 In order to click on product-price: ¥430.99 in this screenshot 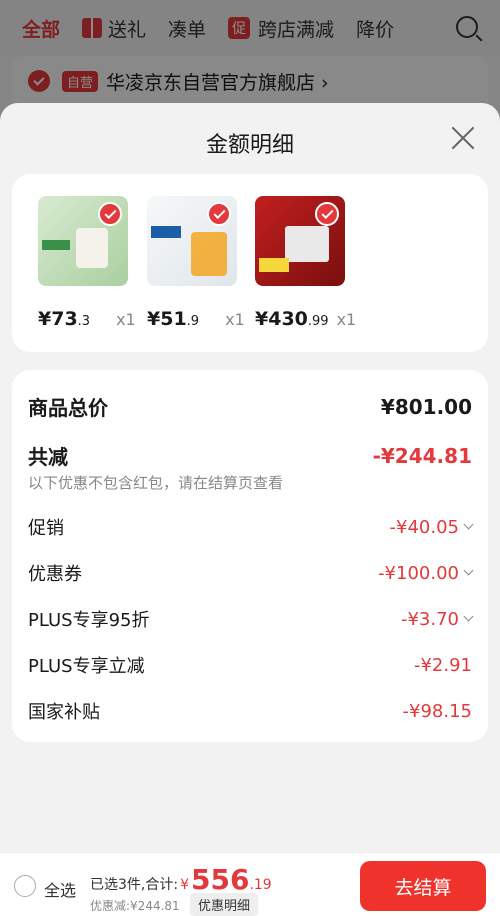, I will do `click(292, 319)`.